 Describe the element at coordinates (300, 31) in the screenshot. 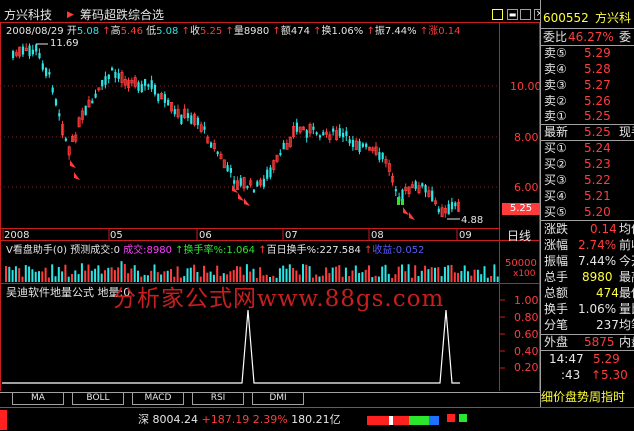

I see `amount-value: 474` at that location.